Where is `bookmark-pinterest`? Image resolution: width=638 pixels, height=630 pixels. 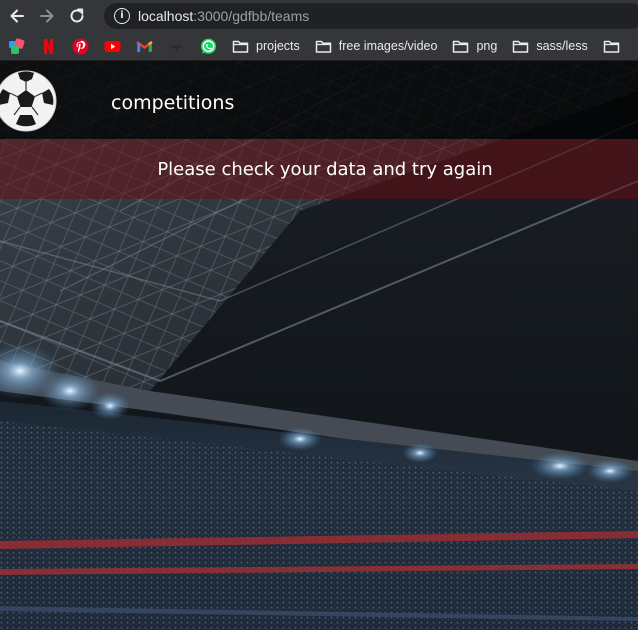 bookmark-pinterest is located at coordinates (80, 46).